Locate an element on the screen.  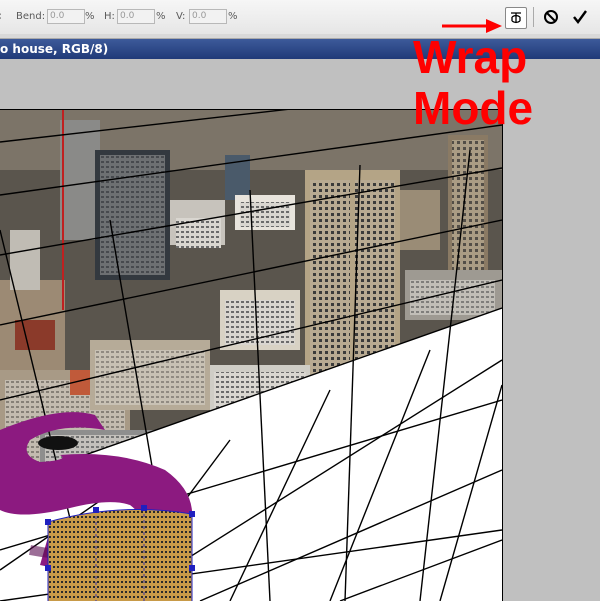
commit-transform-button is located at coordinates (580, 17).